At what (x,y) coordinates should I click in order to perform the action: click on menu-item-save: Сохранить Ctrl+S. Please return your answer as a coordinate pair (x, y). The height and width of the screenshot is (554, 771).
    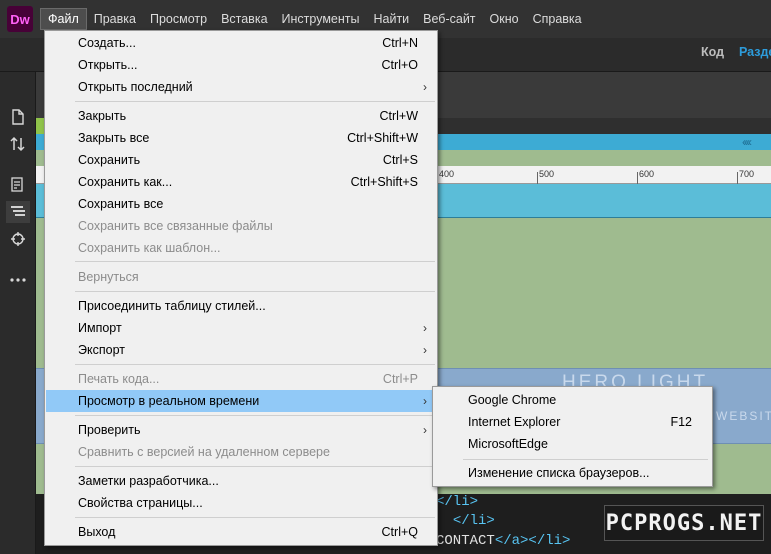
    Looking at the image, I should click on (241, 160).